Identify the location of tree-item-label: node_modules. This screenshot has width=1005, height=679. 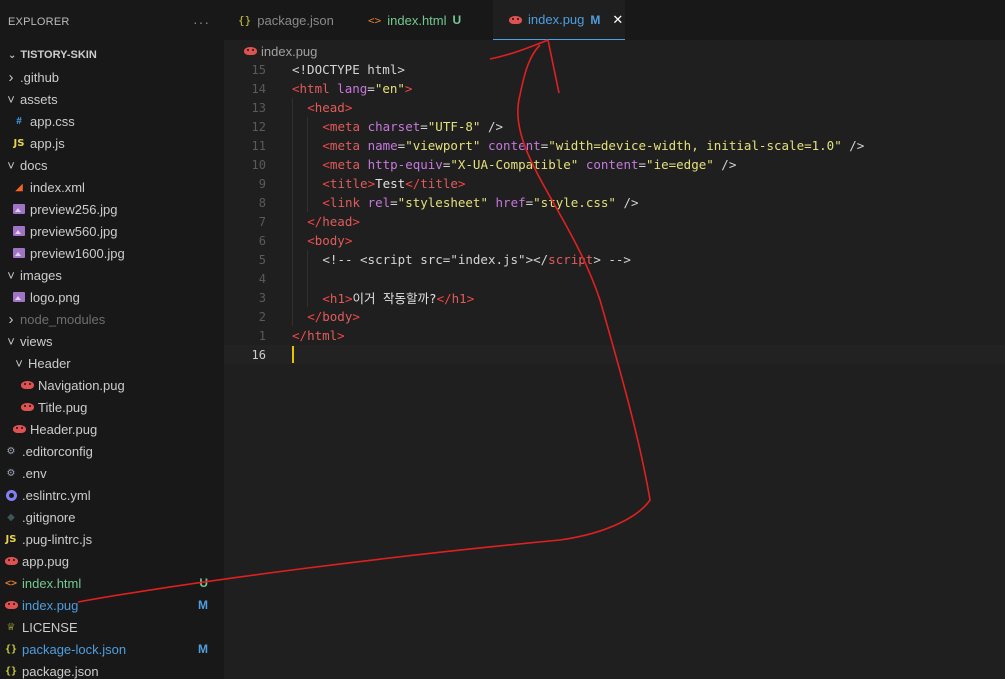
(63, 319).